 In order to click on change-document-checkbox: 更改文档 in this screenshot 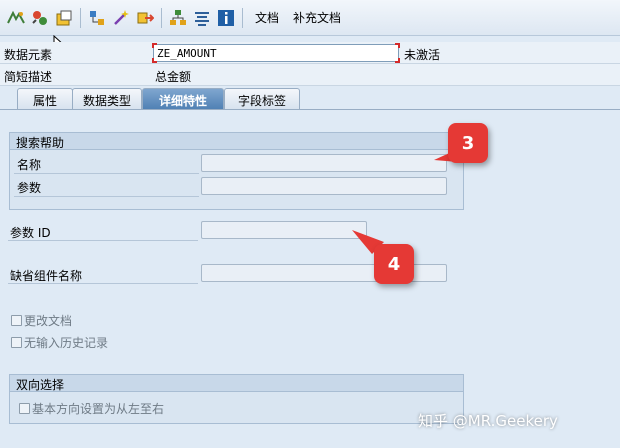, I will do `click(41, 320)`.